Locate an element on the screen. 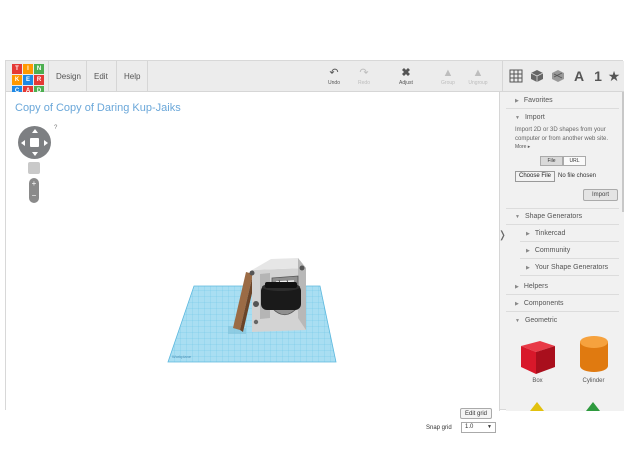 The width and height of the screenshot is (628, 472). file-tab: File is located at coordinates (551, 161).